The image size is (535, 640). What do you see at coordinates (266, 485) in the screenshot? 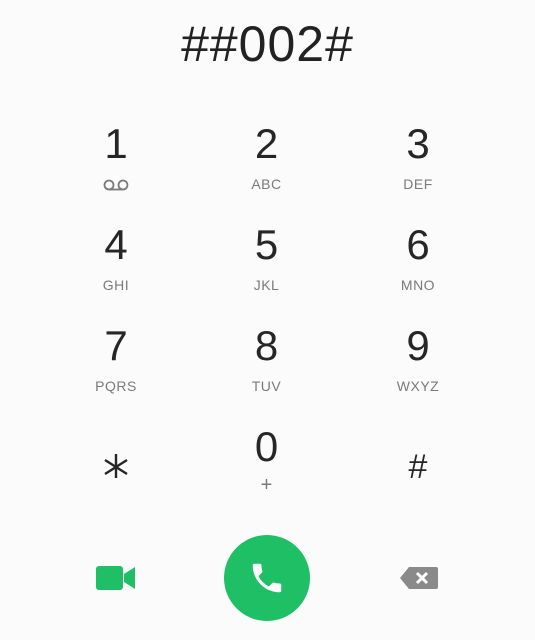
I see `key-plus: +` at bounding box center [266, 485].